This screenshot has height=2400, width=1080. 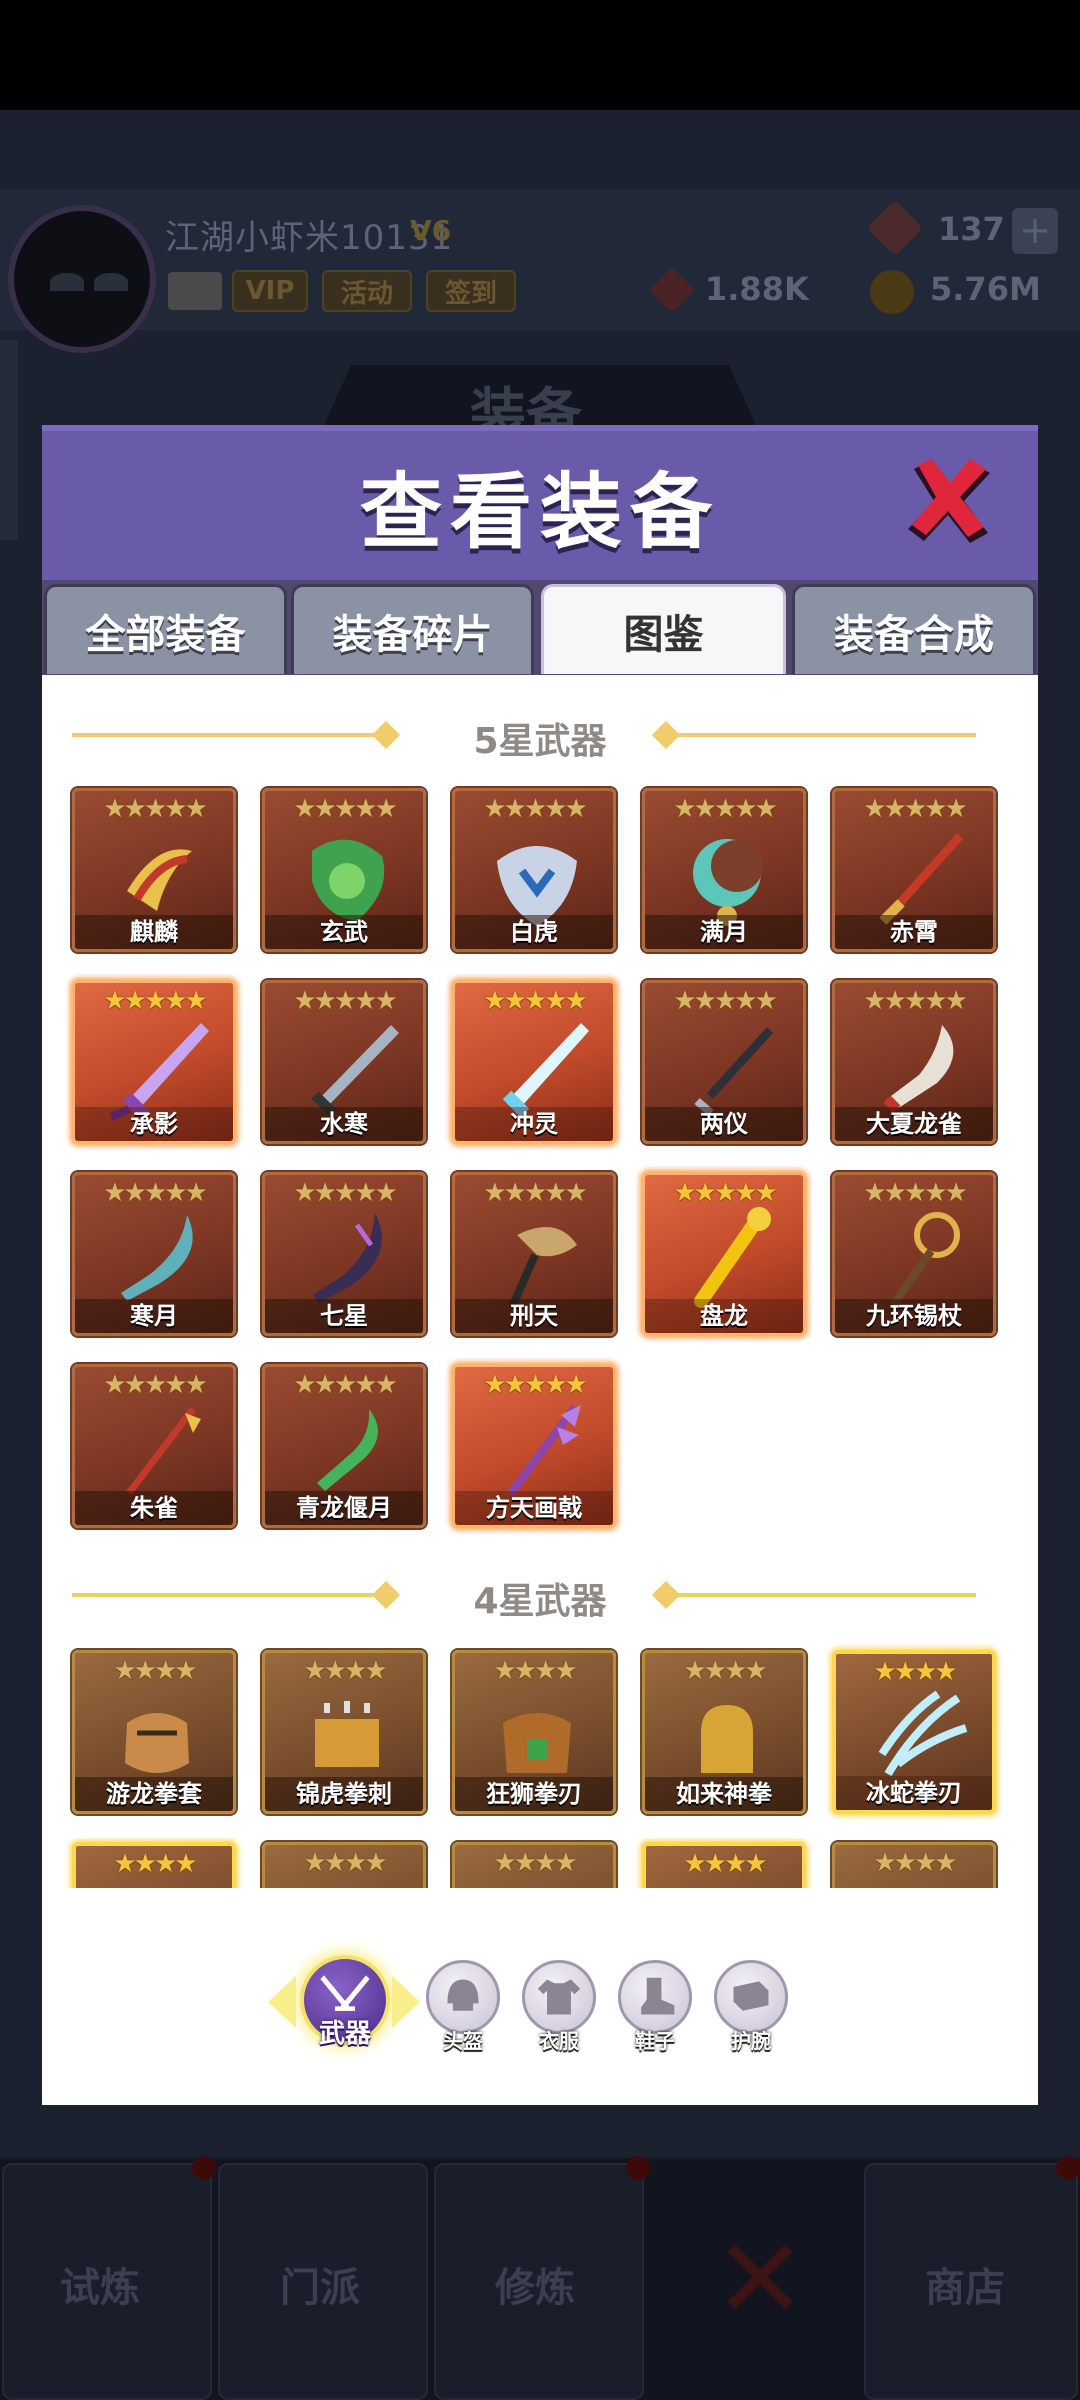 I want to click on tab-equipment-fragments: 装备碎片, so click(x=412, y=629).